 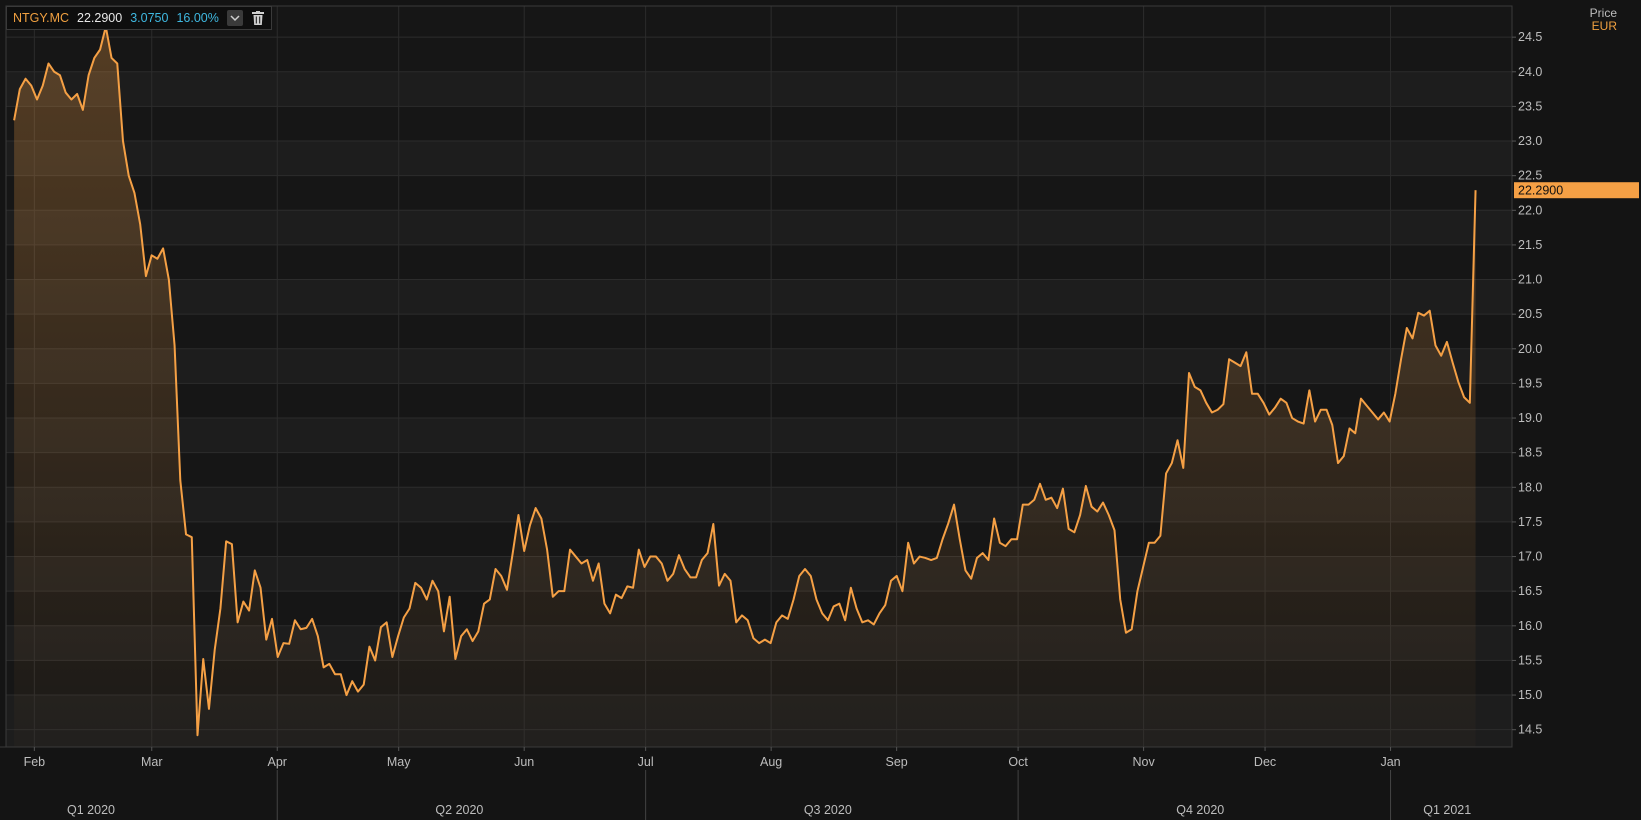 I want to click on quarter-label: Q1 2020, so click(x=91, y=810).